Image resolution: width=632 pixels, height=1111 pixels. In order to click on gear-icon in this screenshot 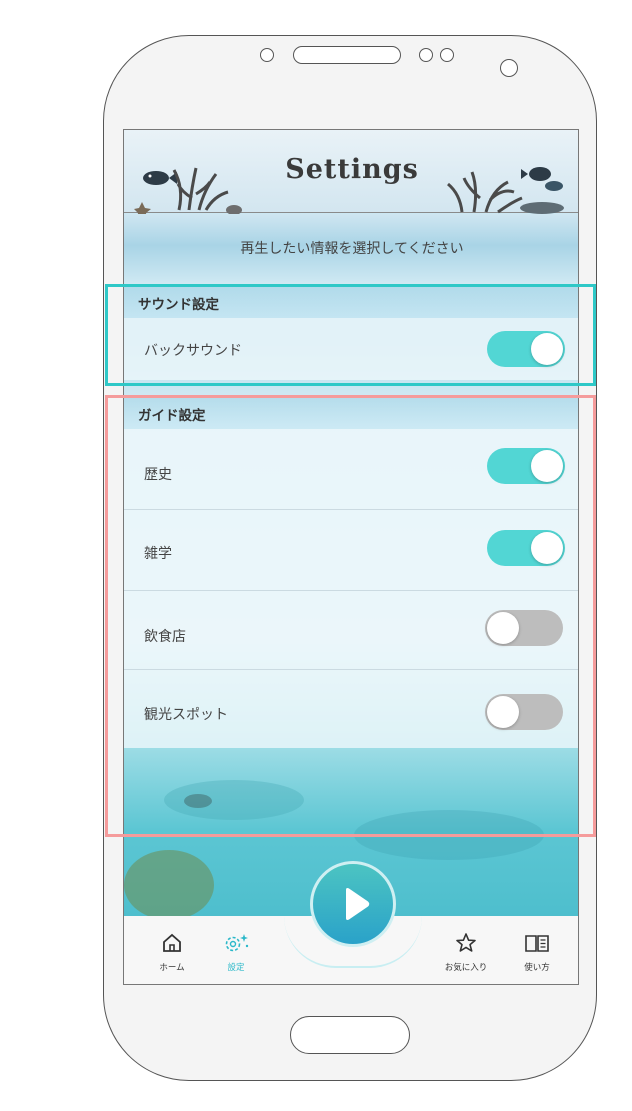, I will do `click(237, 943)`.